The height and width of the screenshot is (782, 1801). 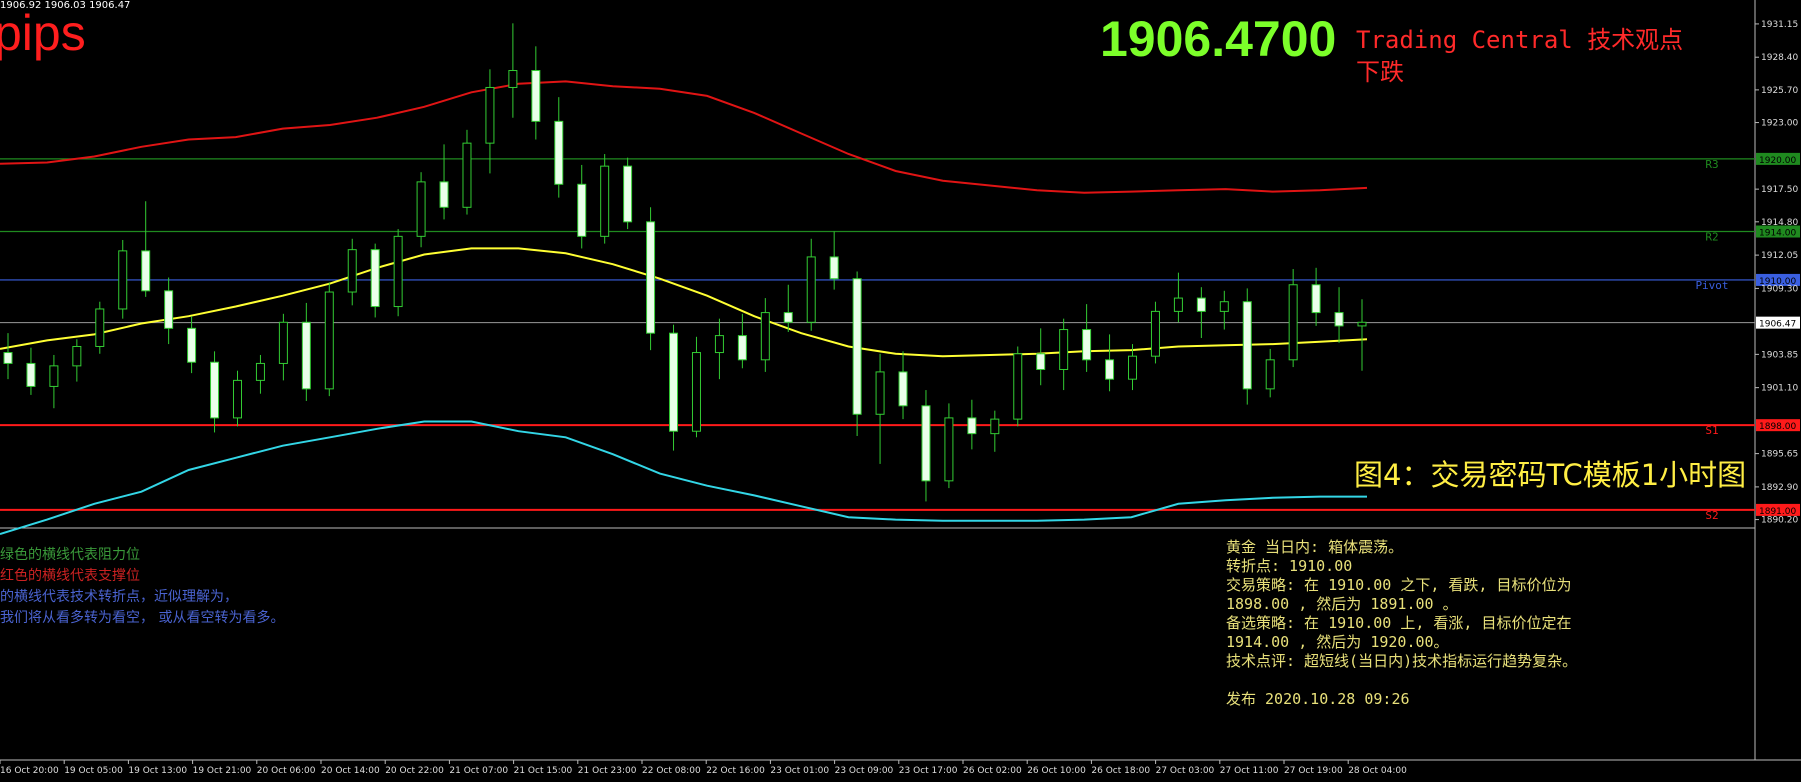 I want to click on figure-caption: 图4：交易密码TC模板1小时图, so click(x=1550, y=475).